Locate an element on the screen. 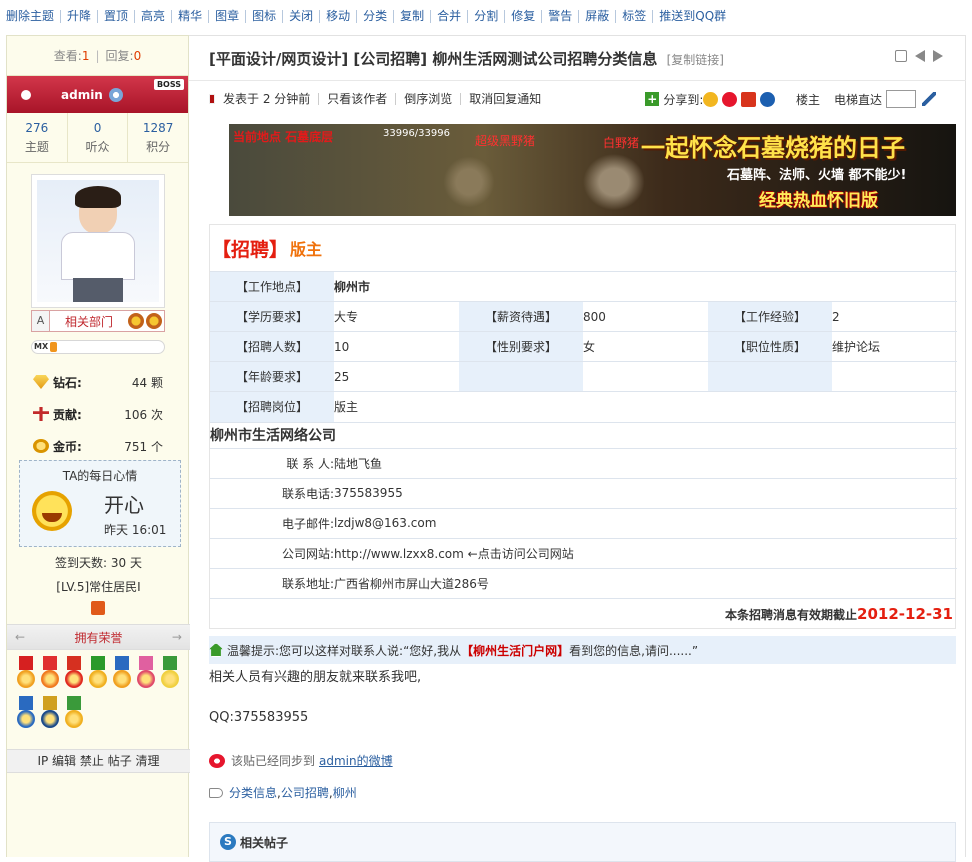  tag-link: 分类信息 is located at coordinates (253, 792).